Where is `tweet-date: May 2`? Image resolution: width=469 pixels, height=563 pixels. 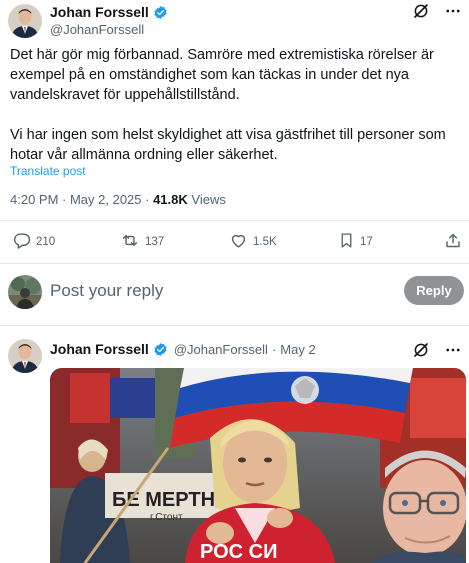
tweet-date: May 2 is located at coordinates (297, 349).